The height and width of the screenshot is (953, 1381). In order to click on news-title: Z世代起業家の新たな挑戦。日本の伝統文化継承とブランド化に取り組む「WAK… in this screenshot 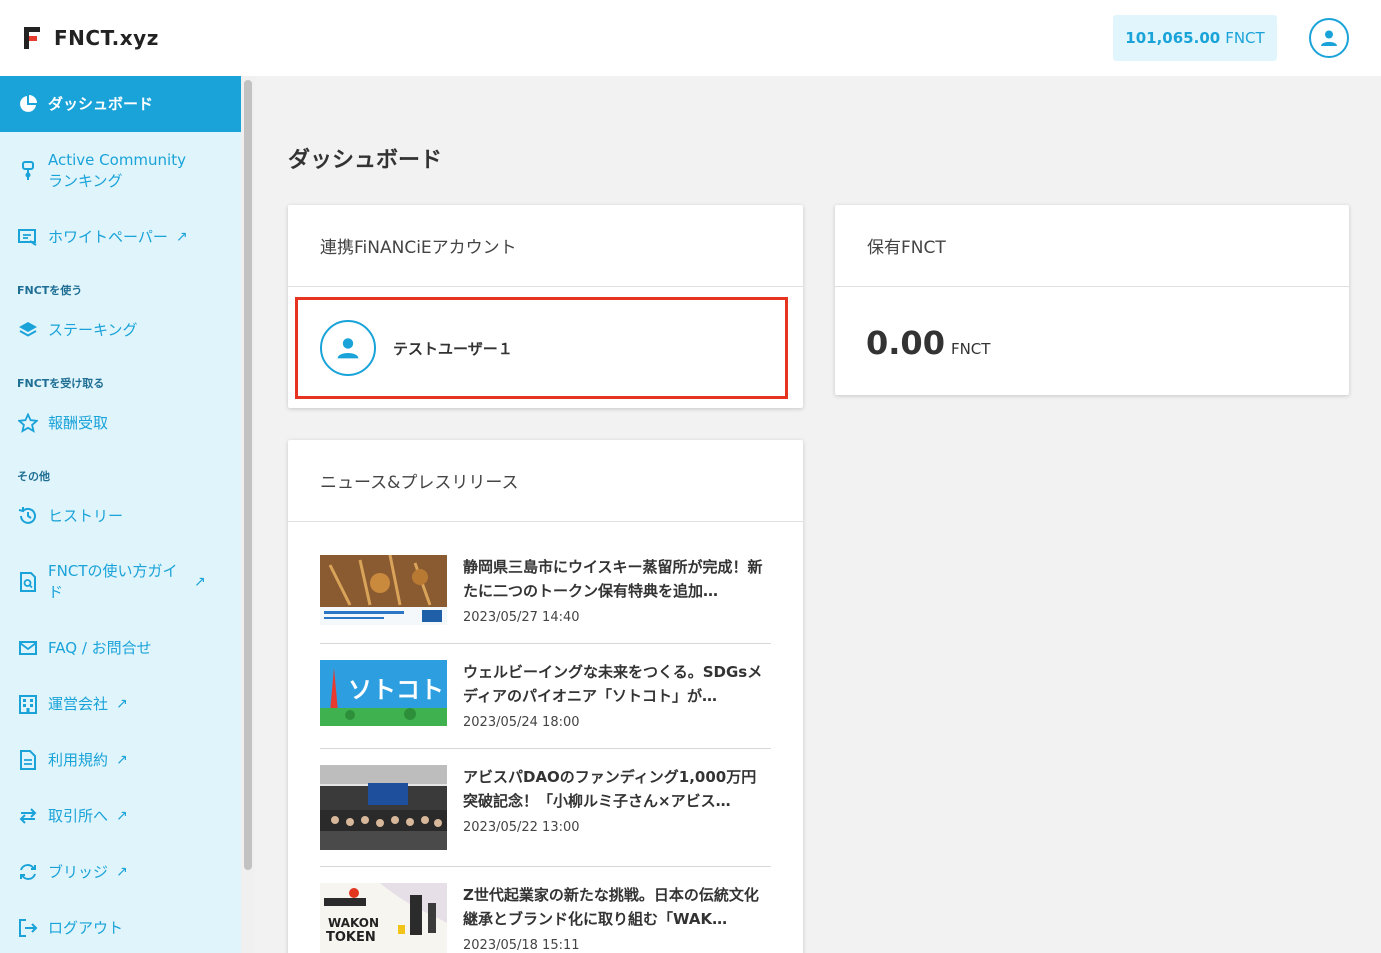, I will do `click(611, 907)`.